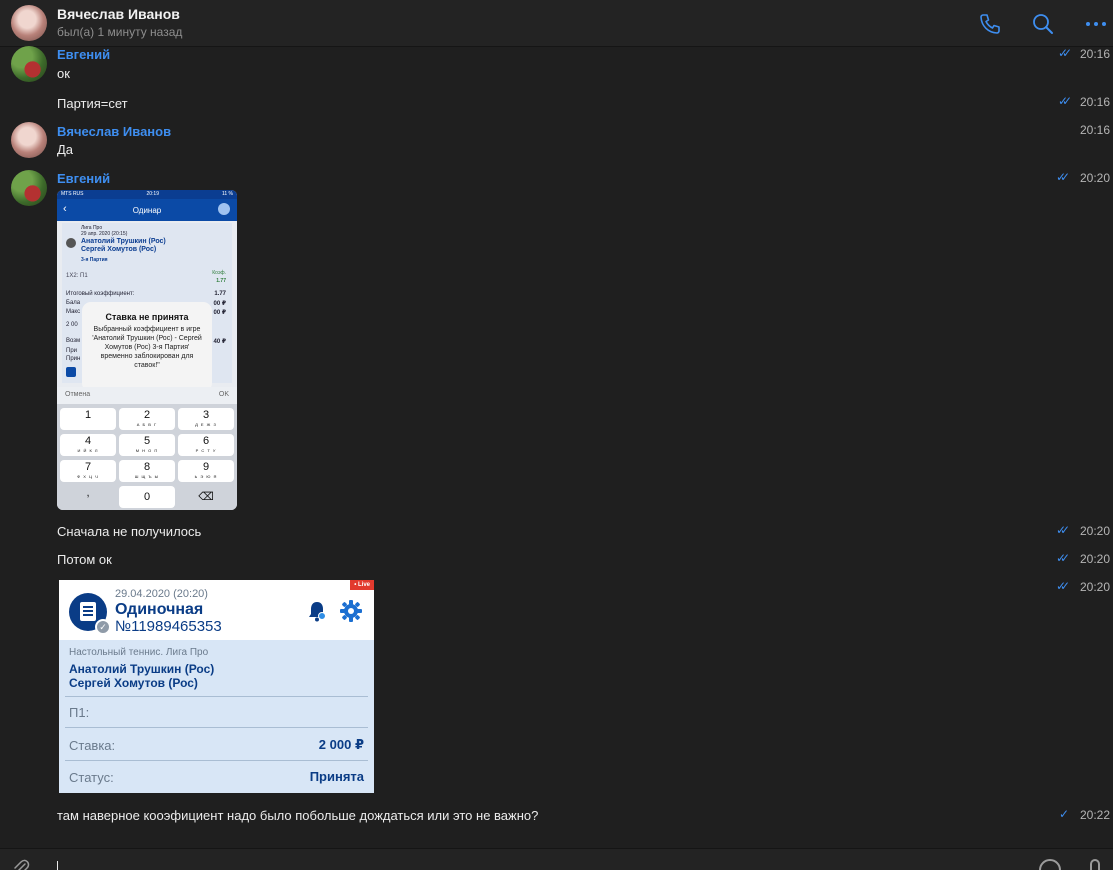 This screenshot has height=870, width=1113. I want to click on key: 8Ш Щ Ъ Ы, so click(147, 471).